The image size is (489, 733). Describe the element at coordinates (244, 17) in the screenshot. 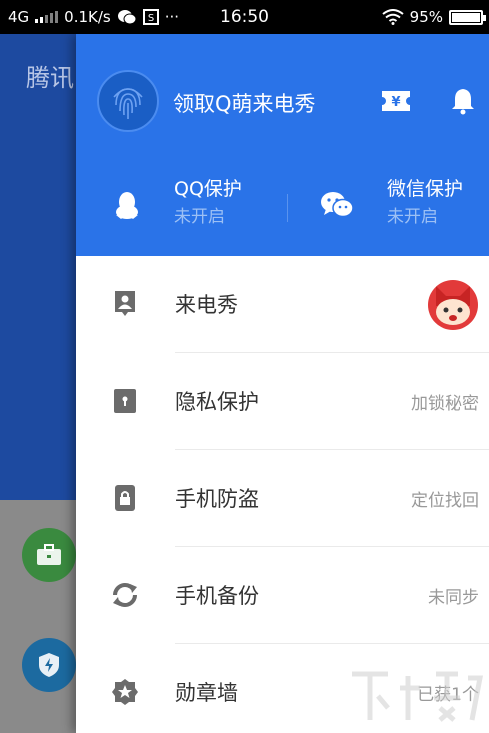

I see `status-bar: 4G 0.1K/s S ··· 16:50 95%` at that location.